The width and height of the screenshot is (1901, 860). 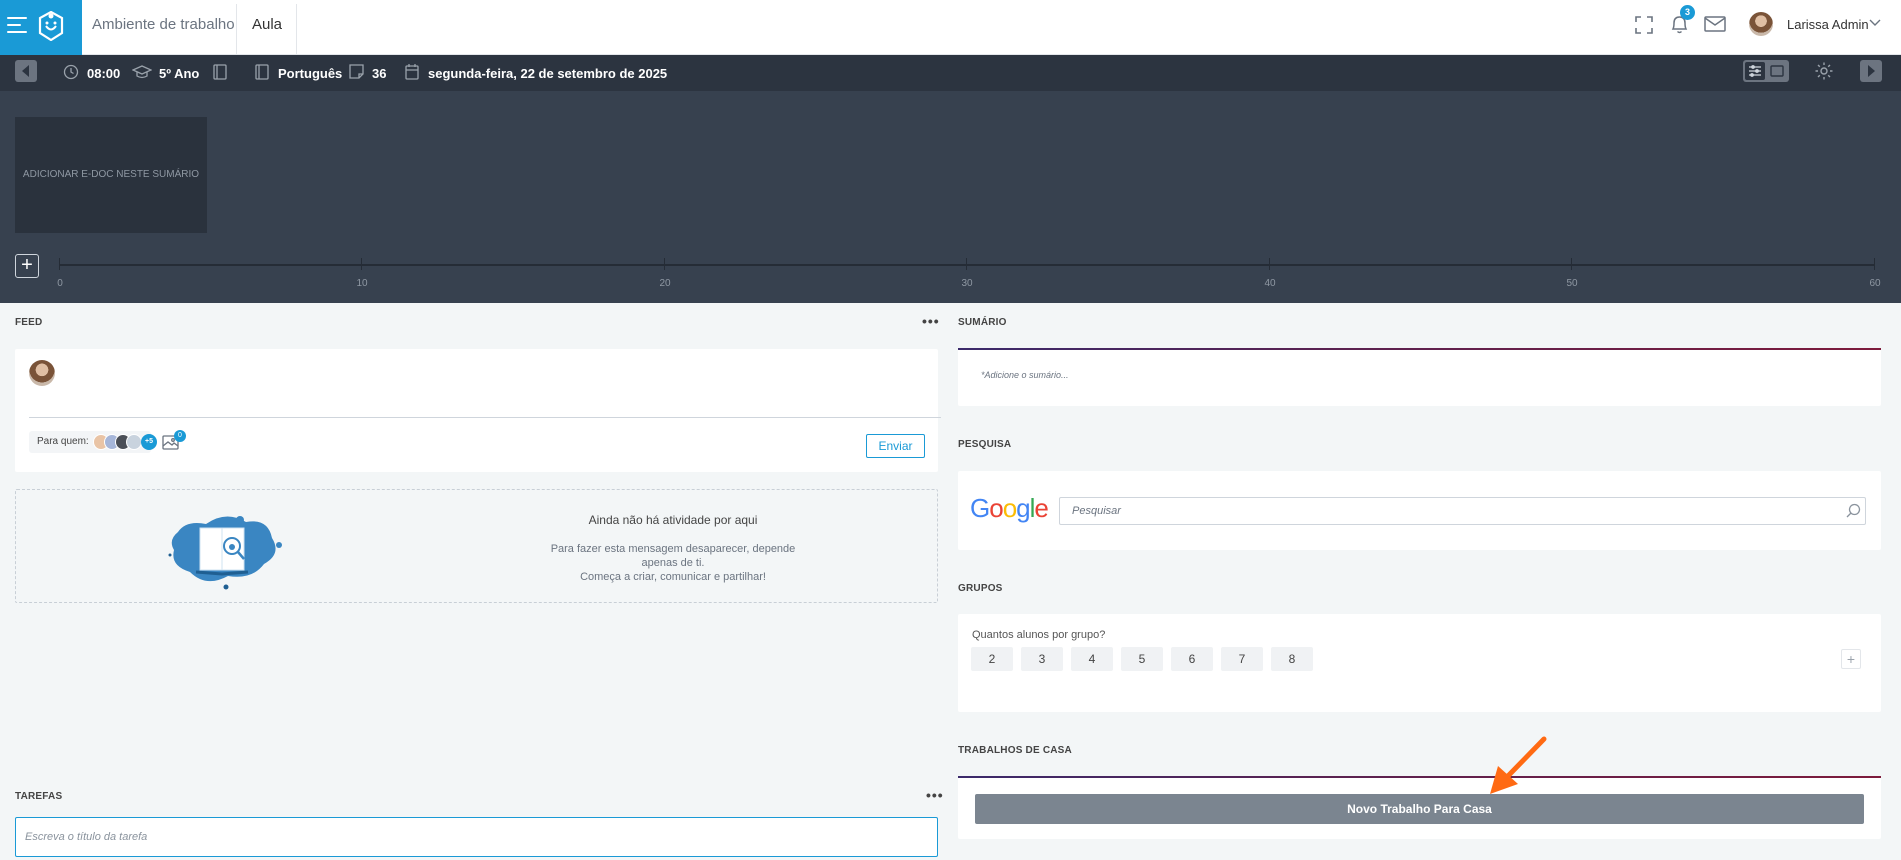 I want to click on attachments-badge: 0, so click(x=180, y=436).